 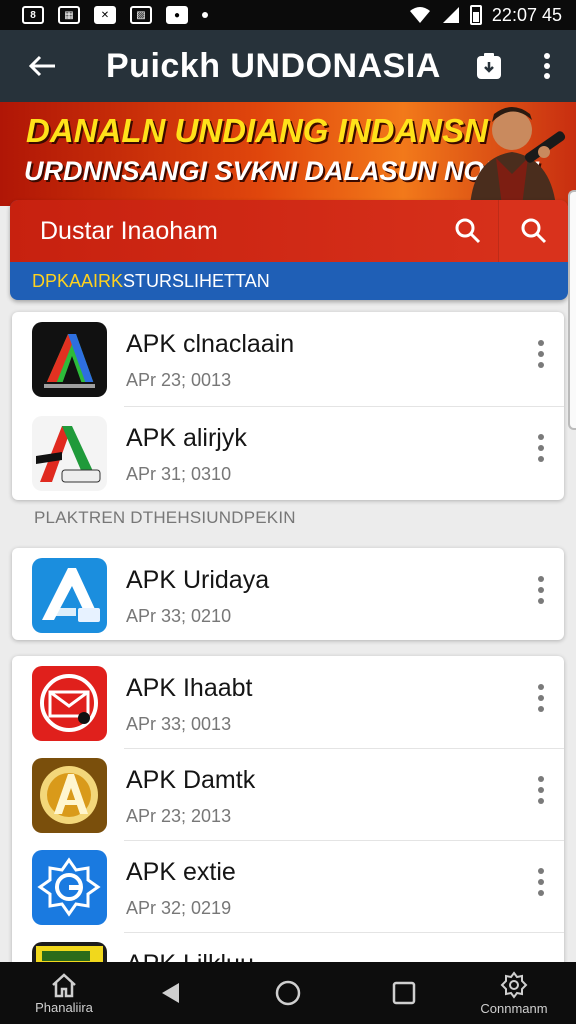 I want to click on battery-icon, so click(x=475, y=15).